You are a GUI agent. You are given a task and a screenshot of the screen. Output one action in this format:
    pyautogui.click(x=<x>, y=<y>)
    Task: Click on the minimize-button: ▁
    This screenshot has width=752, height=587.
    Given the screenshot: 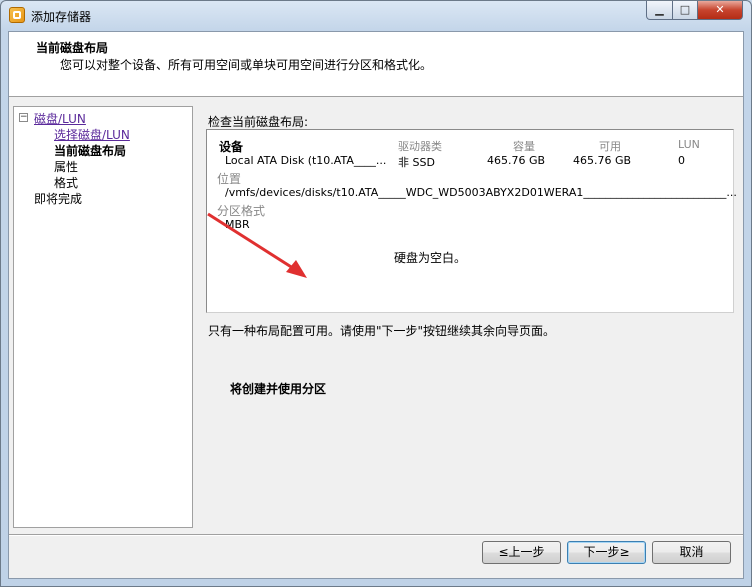 What is the action you would take?
    pyautogui.click(x=659, y=10)
    